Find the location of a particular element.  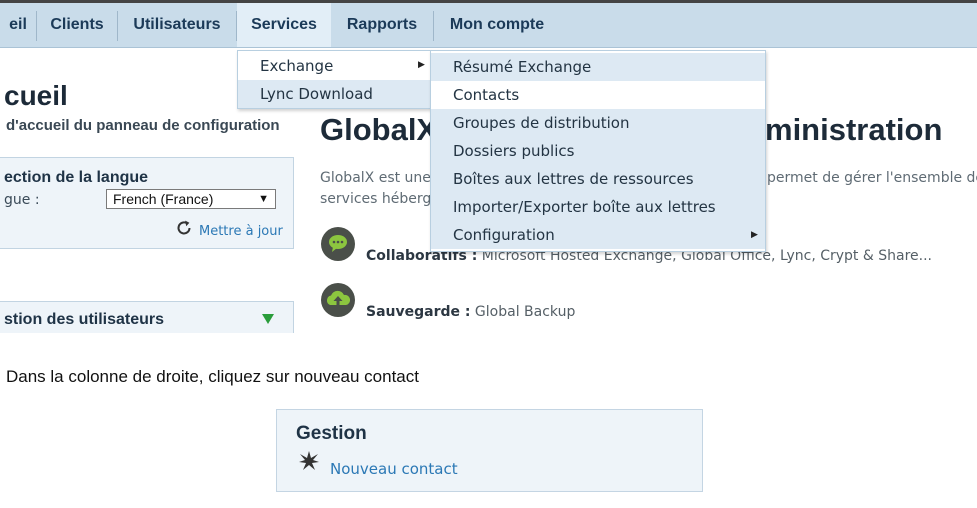

nav-item-accueil: eil is located at coordinates (18, 25).